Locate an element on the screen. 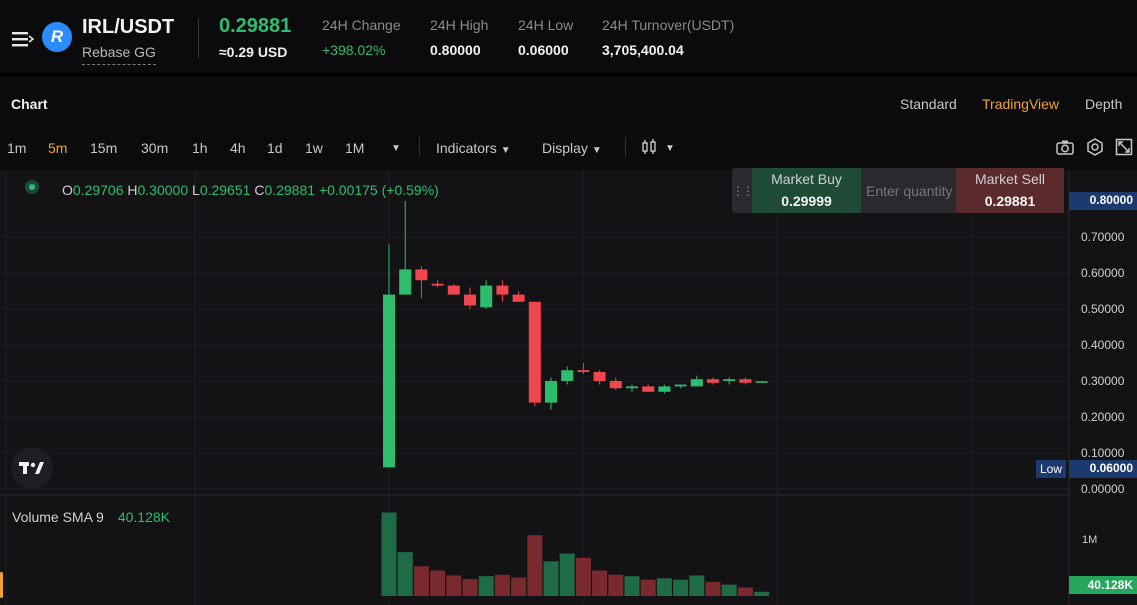 The width and height of the screenshot is (1137, 605). candles is located at coordinates (575, 334).